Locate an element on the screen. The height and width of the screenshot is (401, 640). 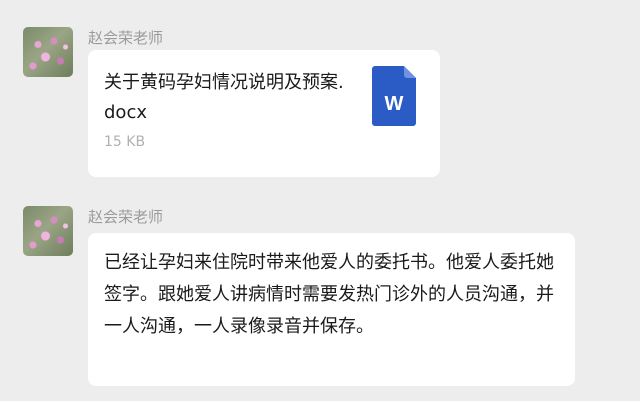
word-doc-icon: W is located at coordinates (394, 96).